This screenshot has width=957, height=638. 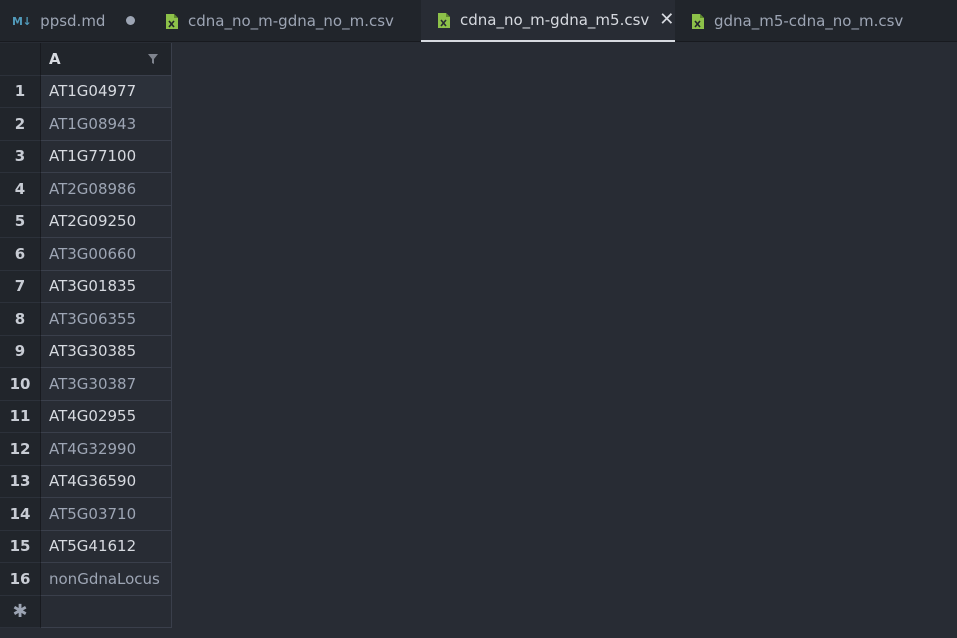 What do you see at coordinates (666, 20) in the screenshot?
I see `close-icon: ✕` at bounding box center [666, 20].